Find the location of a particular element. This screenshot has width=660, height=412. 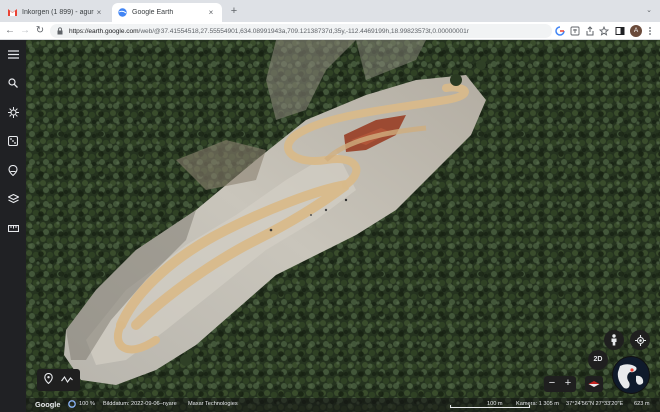

zoom-controls: − + is located at coordinates (560, 384).